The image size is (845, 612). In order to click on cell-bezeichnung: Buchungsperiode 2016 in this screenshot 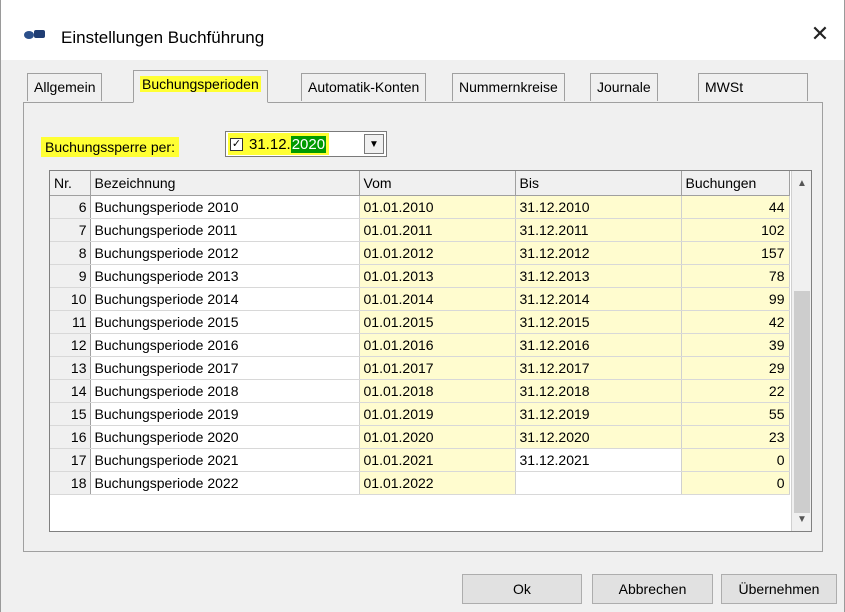, I will do `click(225, 345)`.